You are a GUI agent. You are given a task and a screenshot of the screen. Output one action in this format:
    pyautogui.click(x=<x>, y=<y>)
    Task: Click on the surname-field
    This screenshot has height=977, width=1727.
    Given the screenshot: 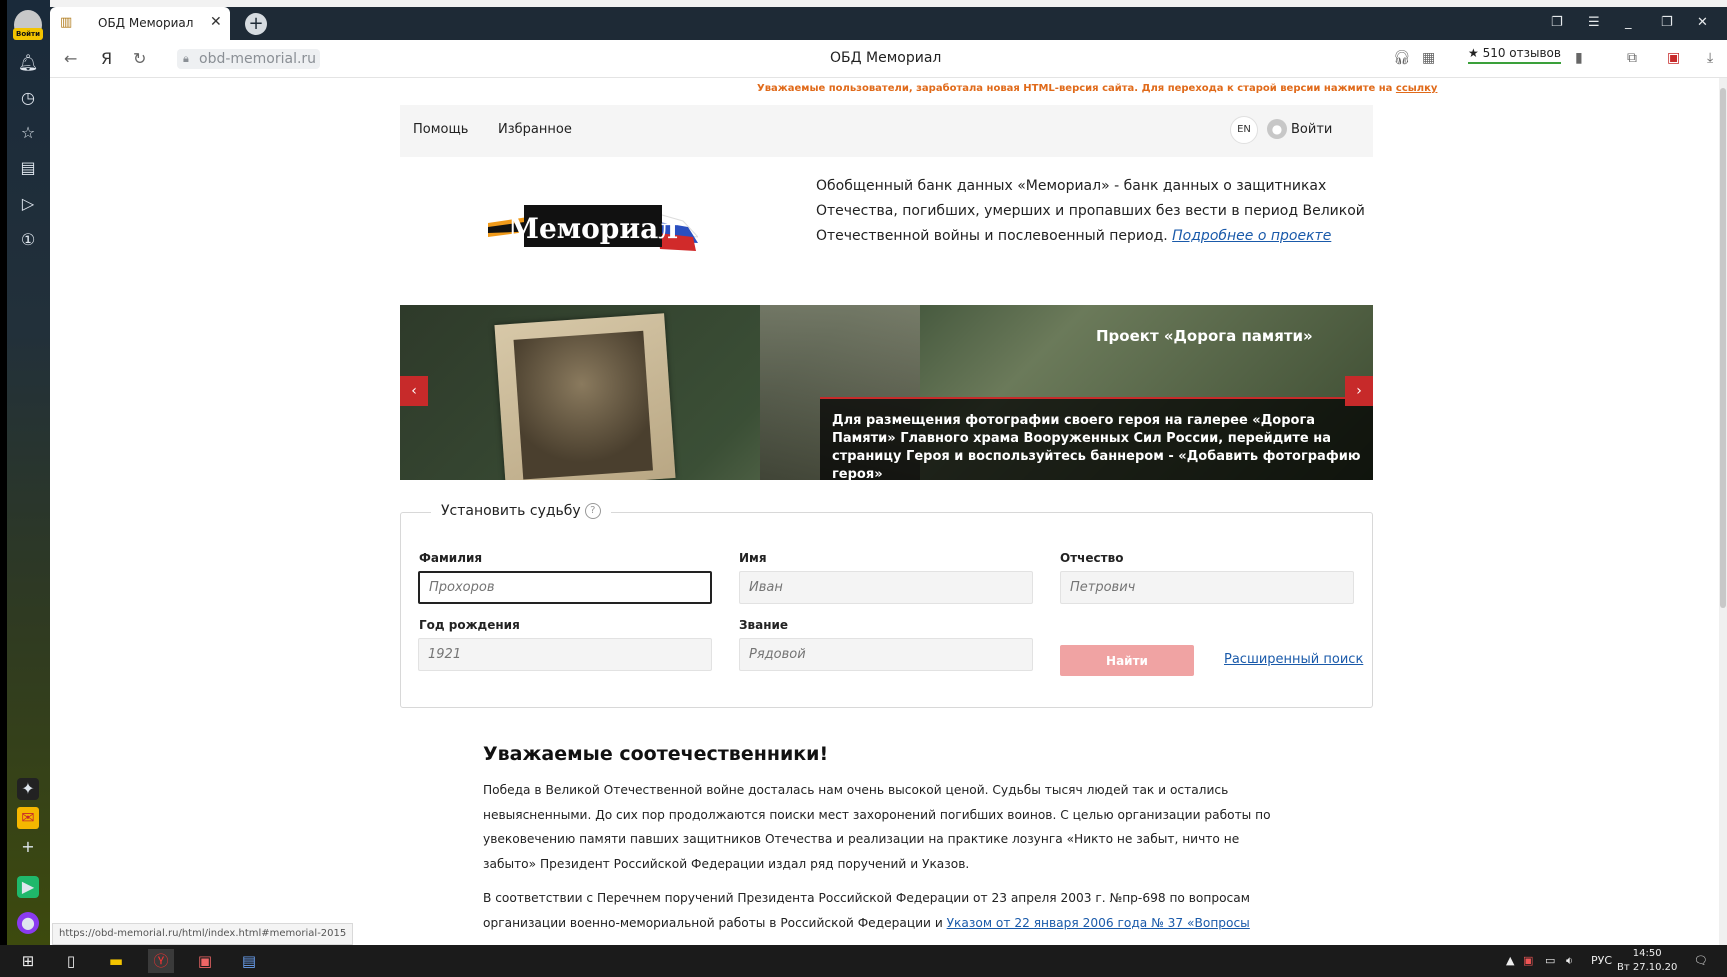 What is the action you would take?
    pyautogui.click(x=565, y=587)
    